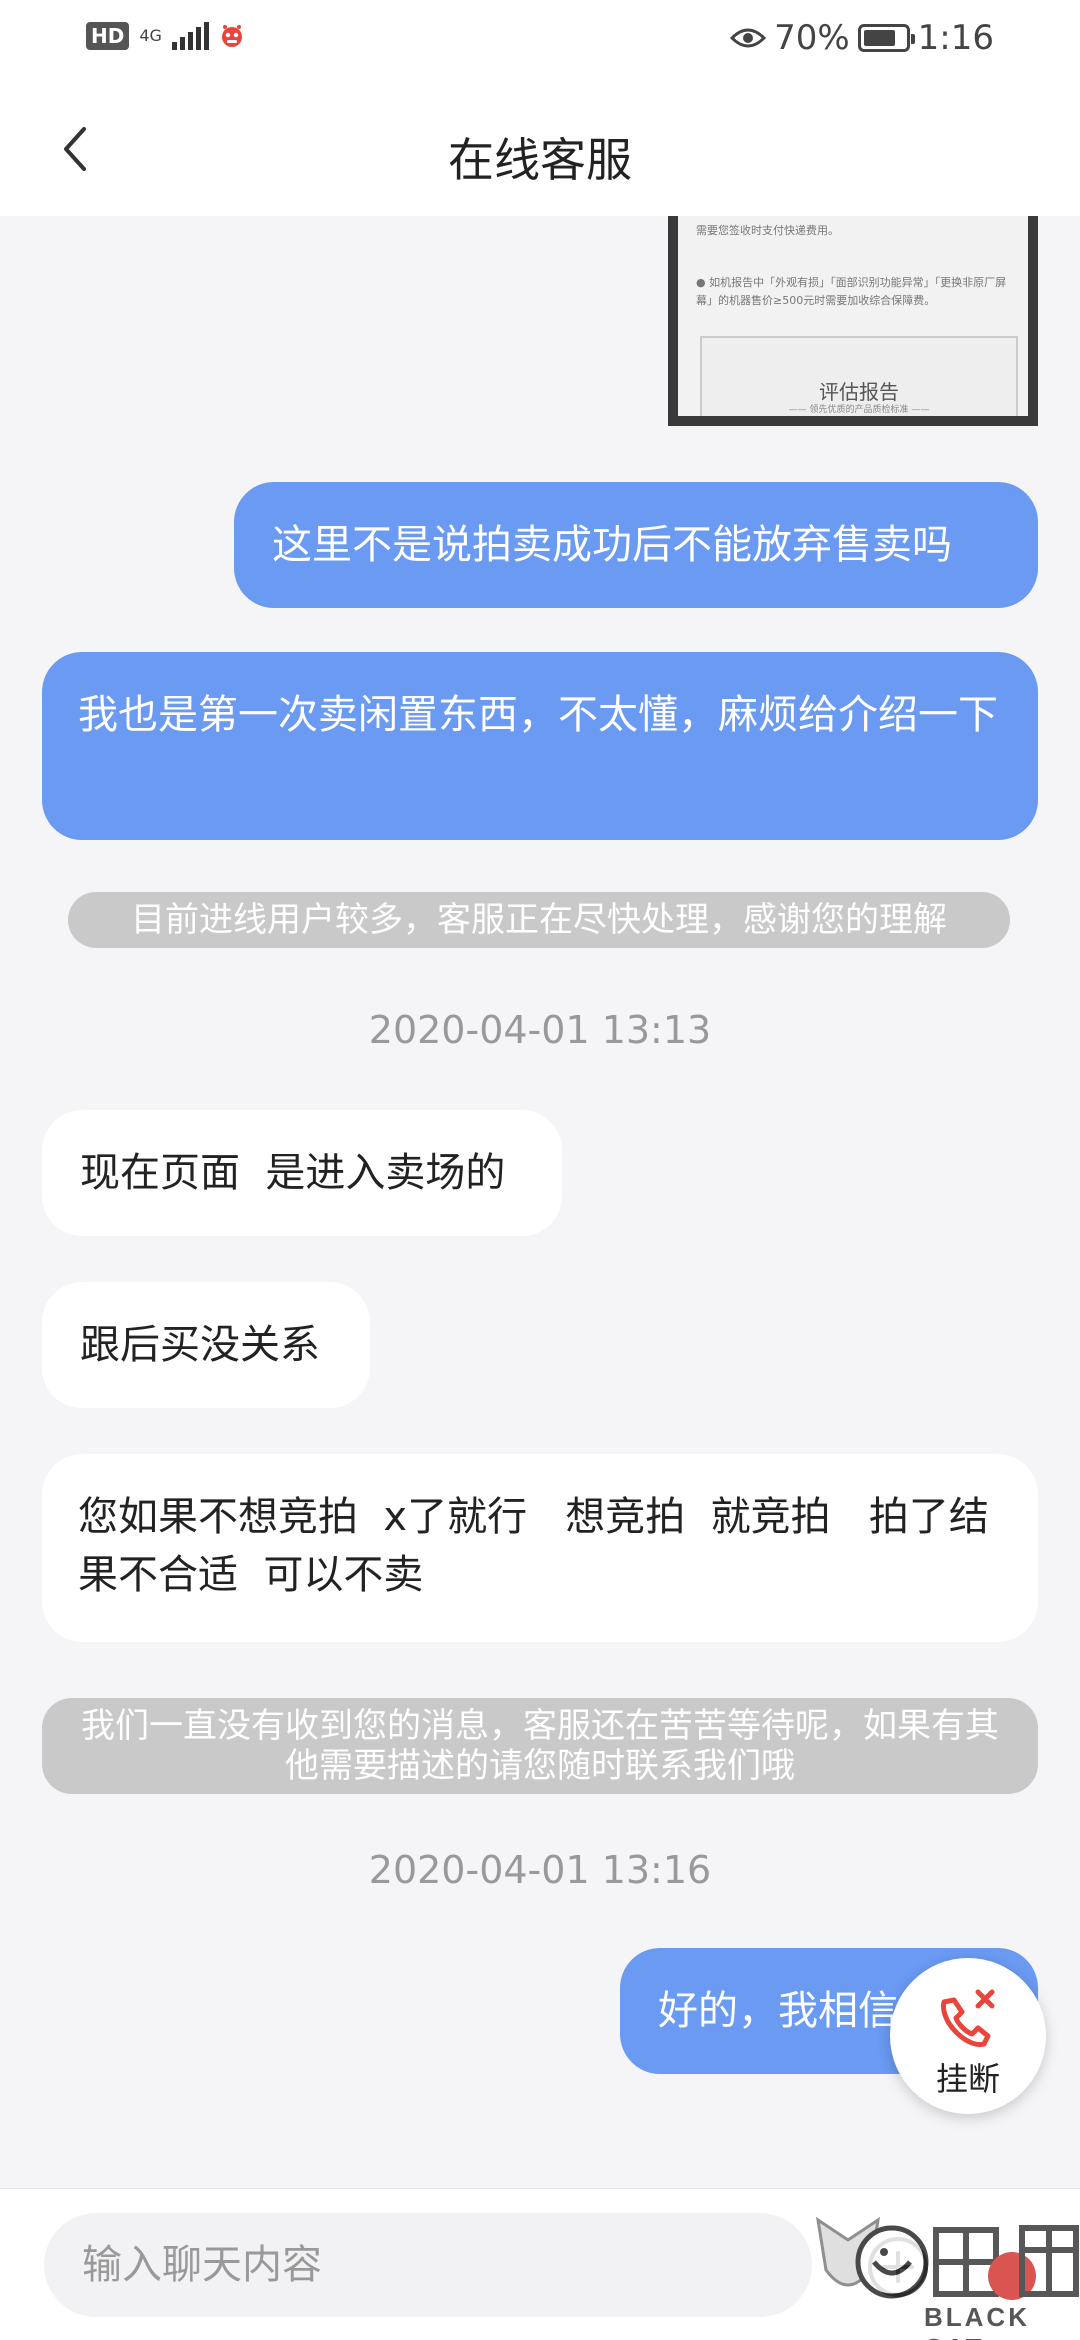 This screenshot has height=2340, width=1080. I want to click on message-bubble-incoming: 现在页面 是进入卖场的, so click(302, 1173).